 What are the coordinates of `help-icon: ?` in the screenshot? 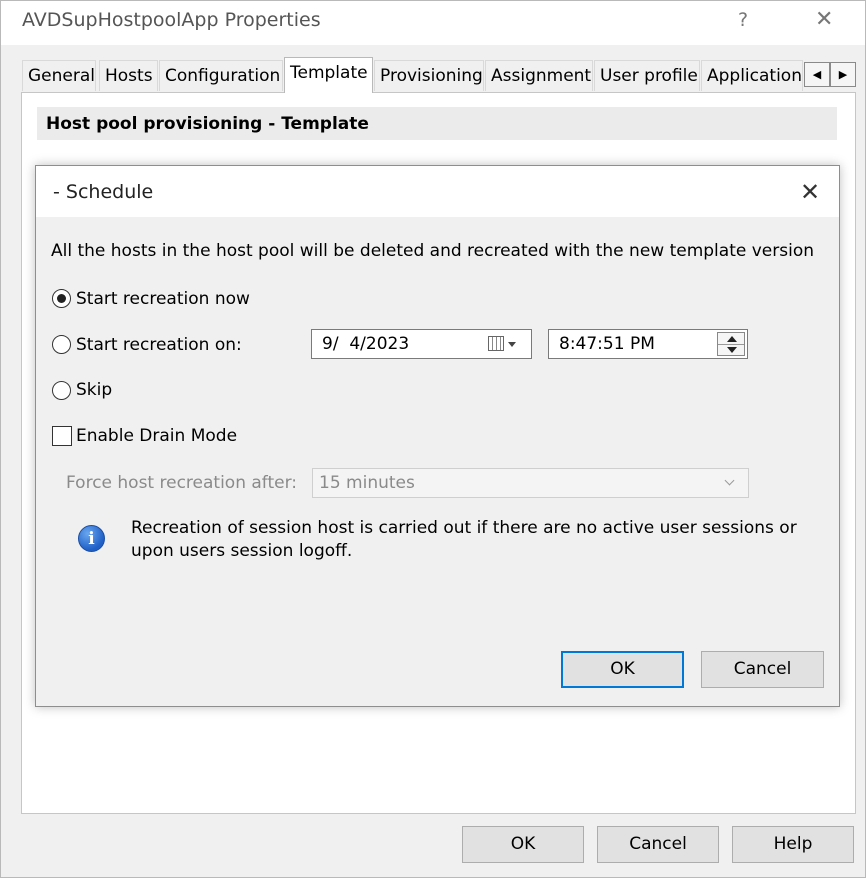 It's located at (743, 20).